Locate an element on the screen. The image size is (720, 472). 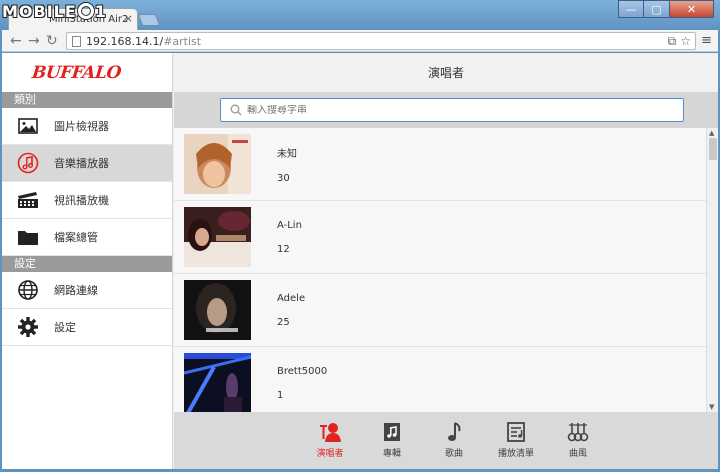
page-title: 演唱者 is located at coordinates (446, 72).